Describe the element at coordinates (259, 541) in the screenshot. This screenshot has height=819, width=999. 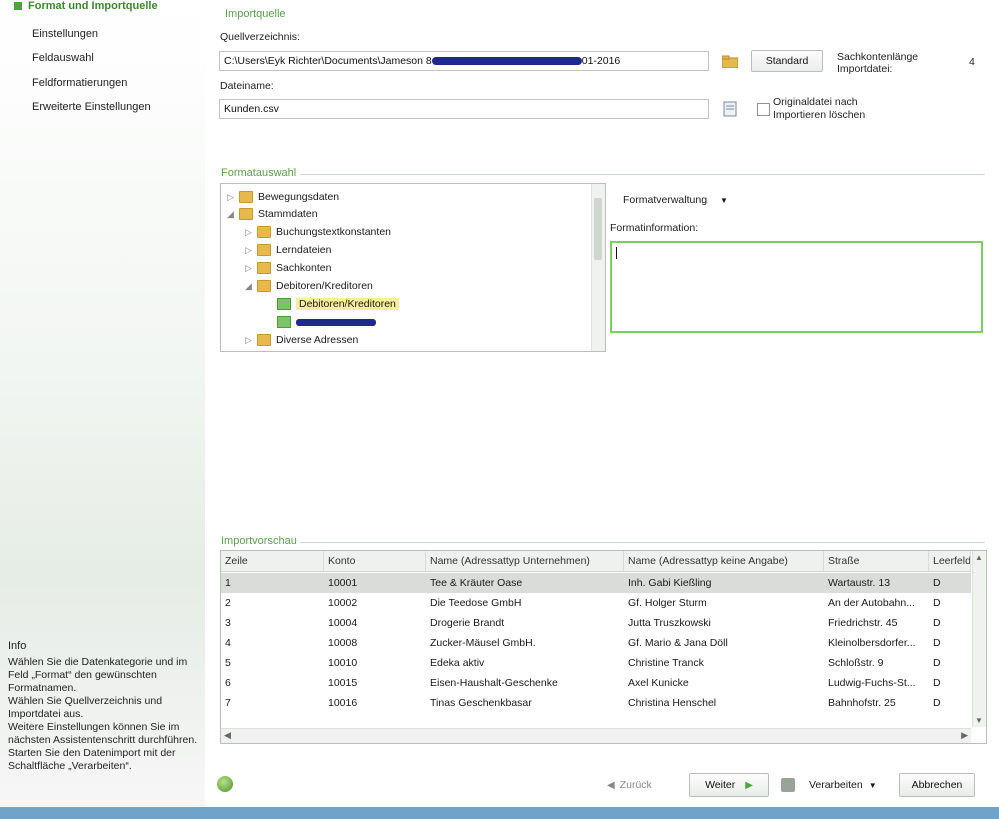
I see `importvorschau-title: Importvorschau` at that location.